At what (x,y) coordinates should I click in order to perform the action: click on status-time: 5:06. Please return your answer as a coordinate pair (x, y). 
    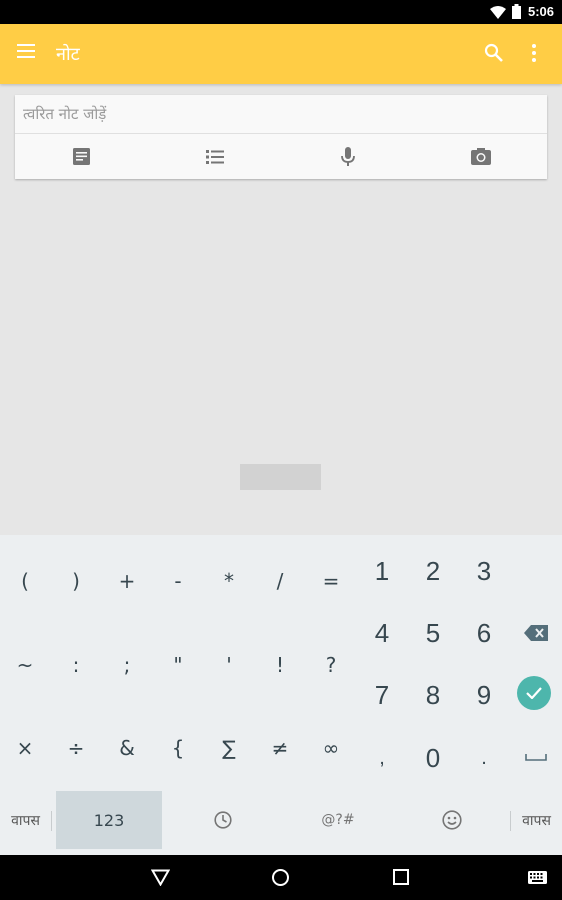
    Looking at the image, I should click on (540, 11).